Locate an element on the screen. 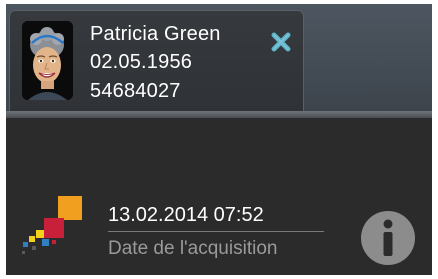 This screenshot has height=279, width=438. info-icon is located at coordinates (388, 238).